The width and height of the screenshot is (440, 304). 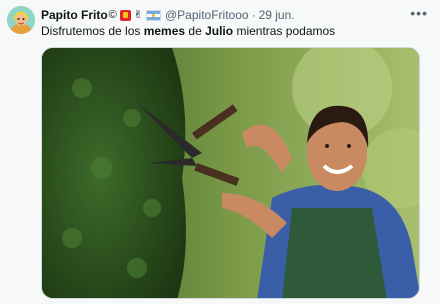 I want to click on cartoon-character-avatar-icon, so click(x=21, y=20).